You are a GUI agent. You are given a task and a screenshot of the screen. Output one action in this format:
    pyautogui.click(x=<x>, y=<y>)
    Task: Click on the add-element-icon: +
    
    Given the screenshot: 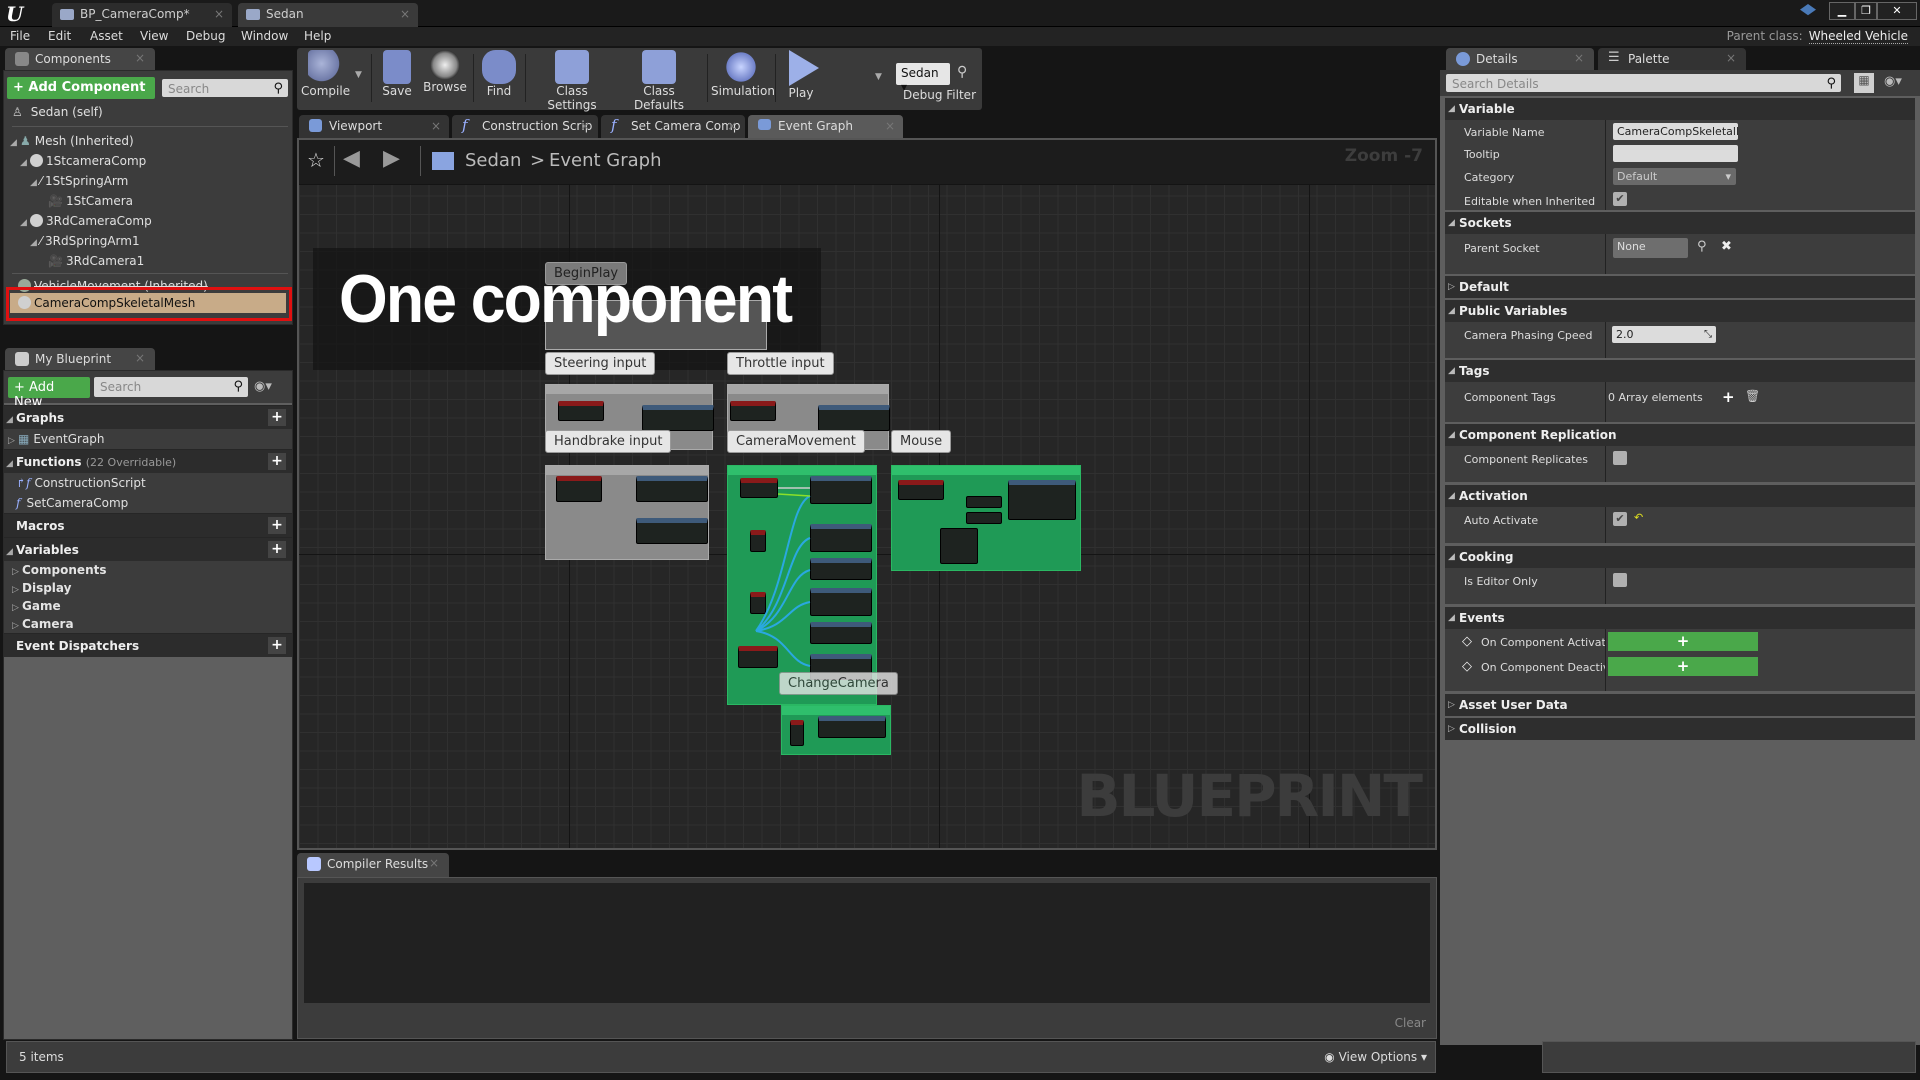 What is the action you would take?
    pyautogui.click(x=1728, y=397)
    